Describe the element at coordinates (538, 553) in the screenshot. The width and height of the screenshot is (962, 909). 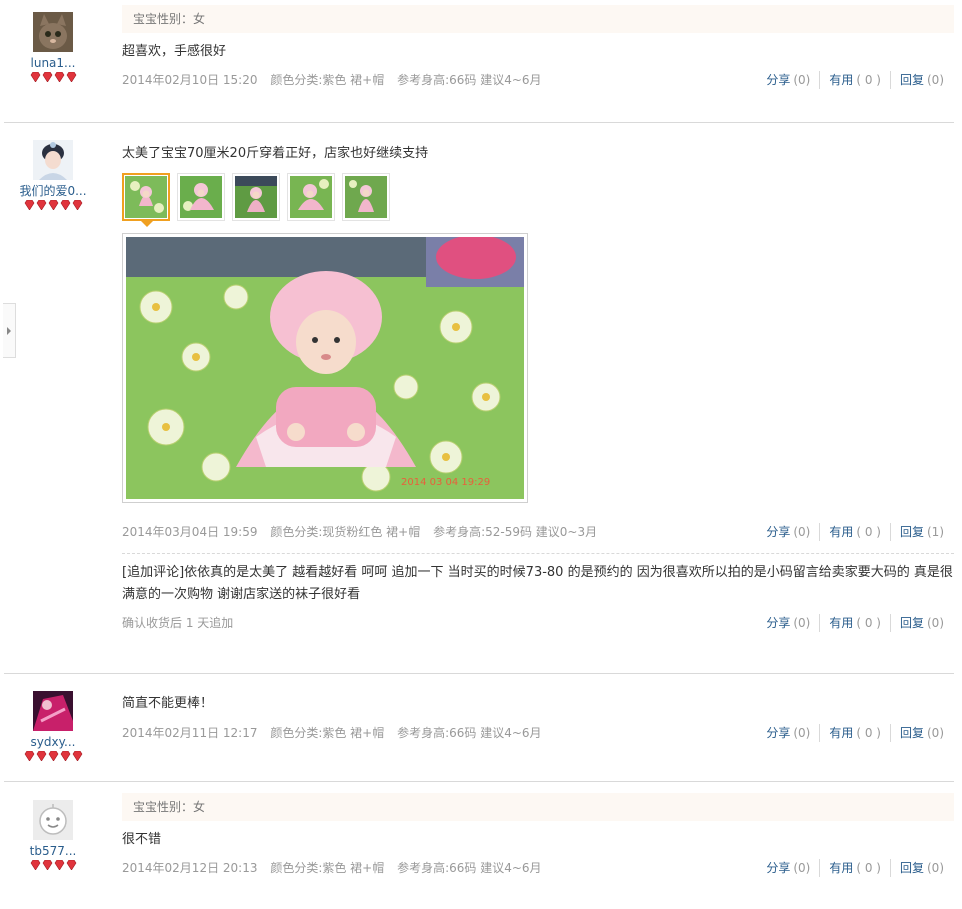
I see `append-divider` at that location.